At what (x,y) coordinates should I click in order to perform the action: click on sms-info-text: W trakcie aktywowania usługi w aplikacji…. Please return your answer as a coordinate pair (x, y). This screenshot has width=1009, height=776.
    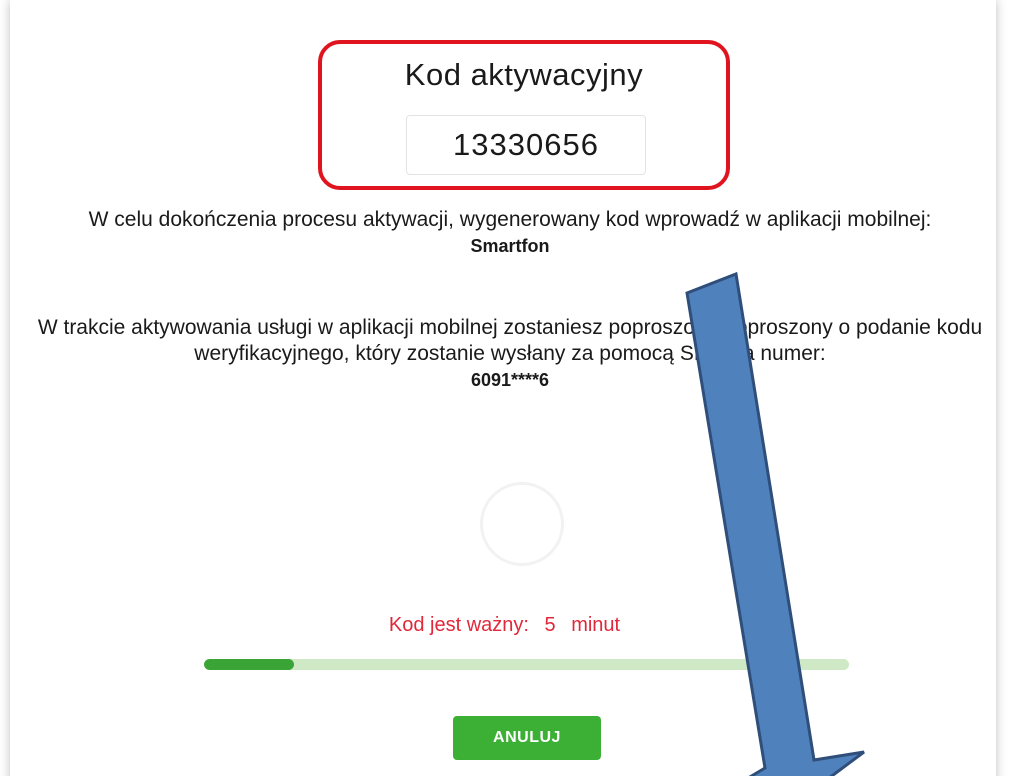
    Looking at the image, I should click on (510, 340).